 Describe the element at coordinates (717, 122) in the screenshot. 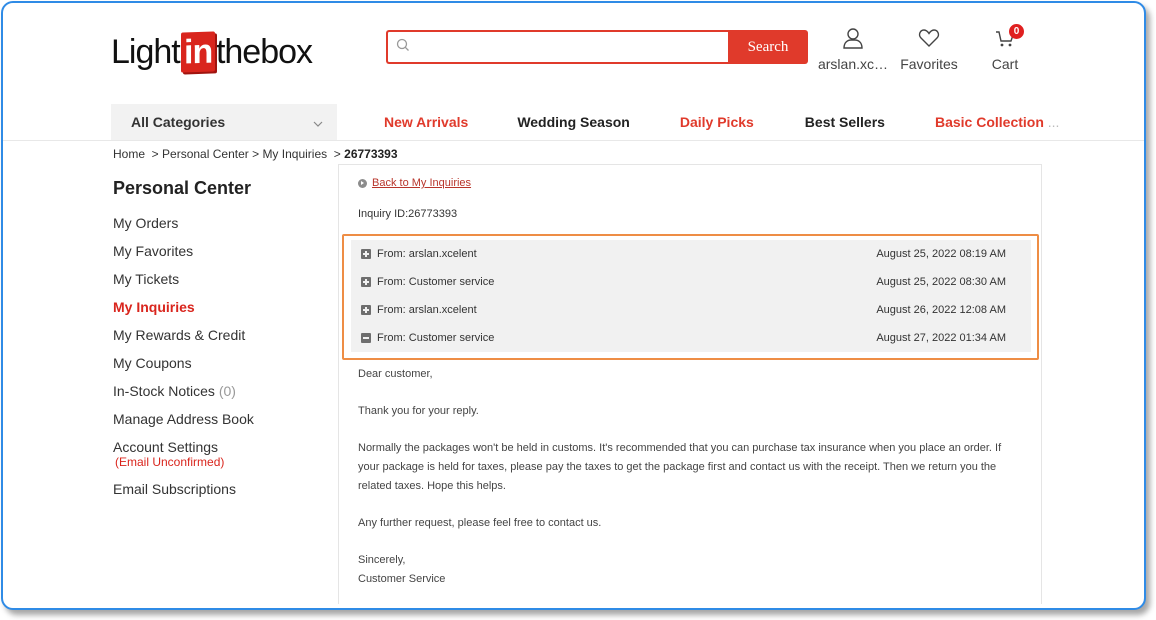

I see `nav-link-daily-picks: Daily Picks` at that location.